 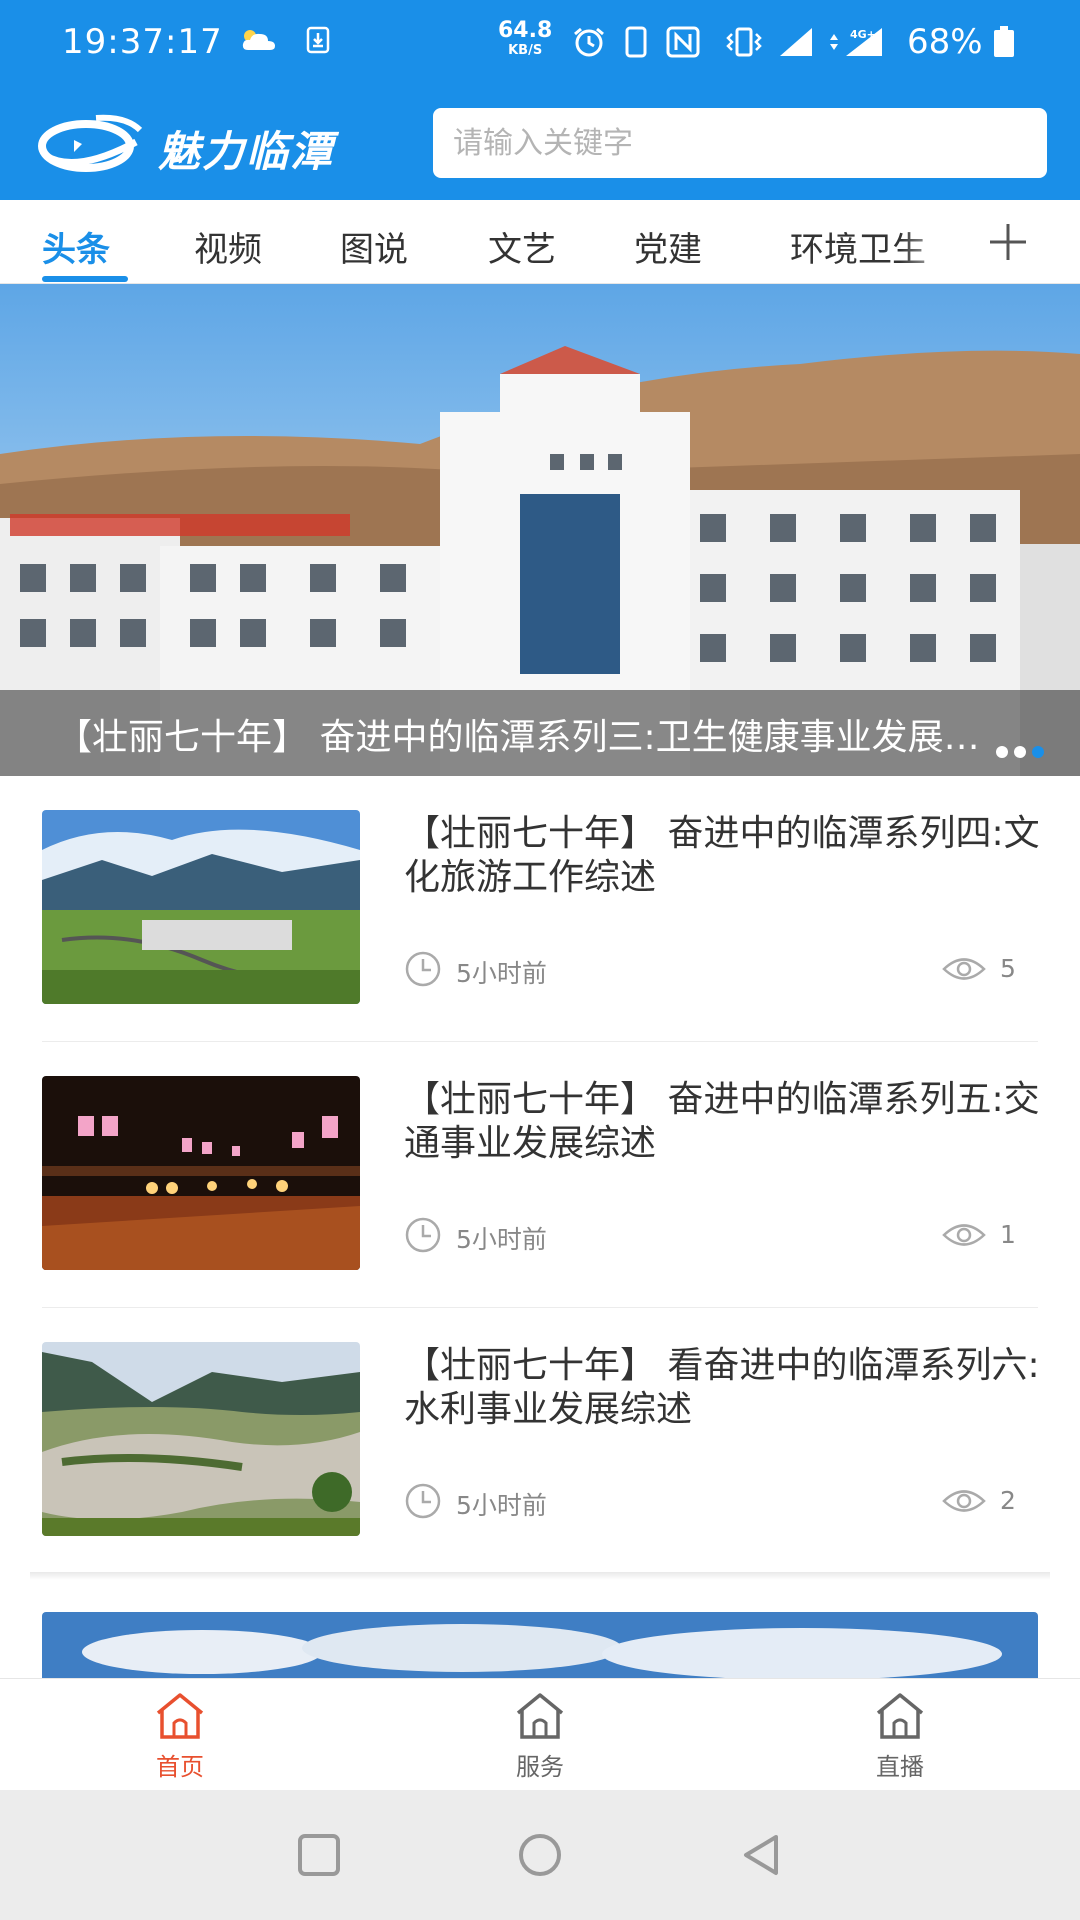 What do you see at coordinates (863, 34) in the screenshot?
I see `svg-text: 4G+` at bounding box center [863, 34].